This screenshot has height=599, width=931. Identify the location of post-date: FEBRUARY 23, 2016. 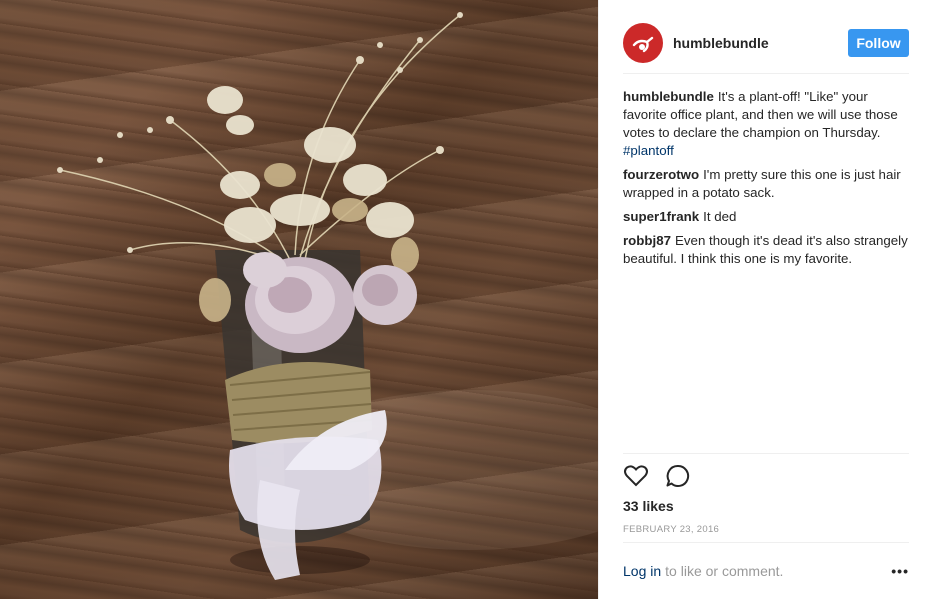
(671, 529).